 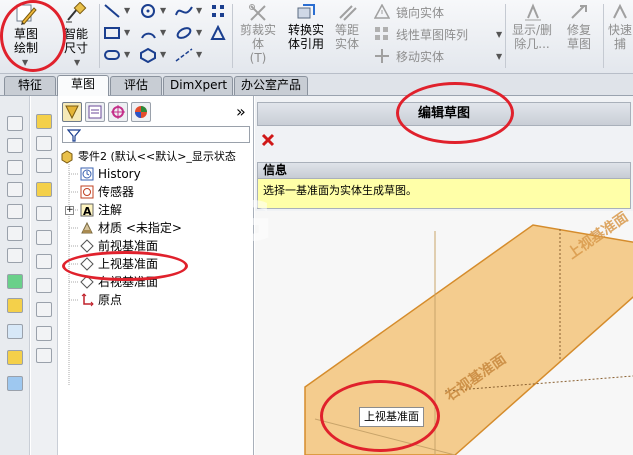 I want to click on part-name: 零件2 (默认<<默认>_显示状态, so click(x=157, y=156).